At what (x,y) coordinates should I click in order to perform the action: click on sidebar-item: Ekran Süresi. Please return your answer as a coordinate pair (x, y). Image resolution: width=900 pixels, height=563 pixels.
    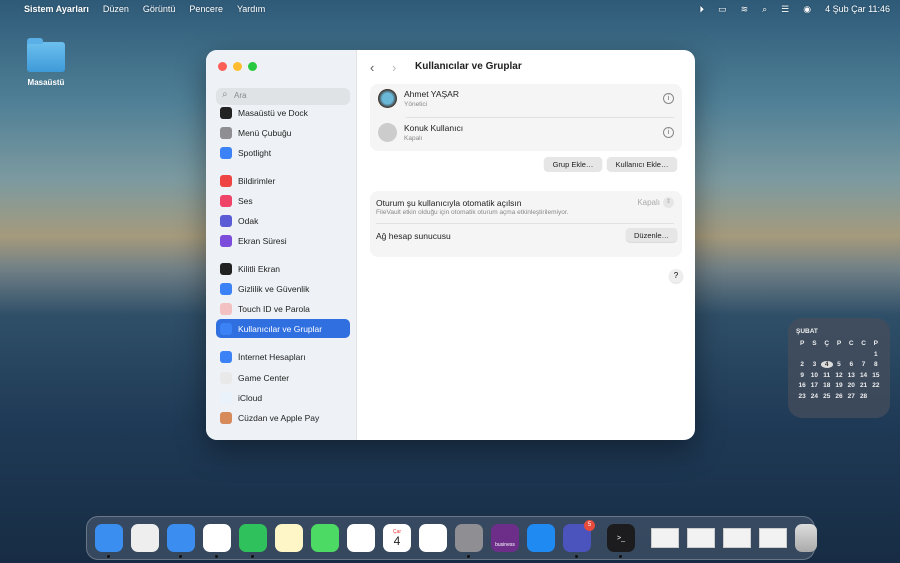
    Looking at the image, I should click on (283, 240).